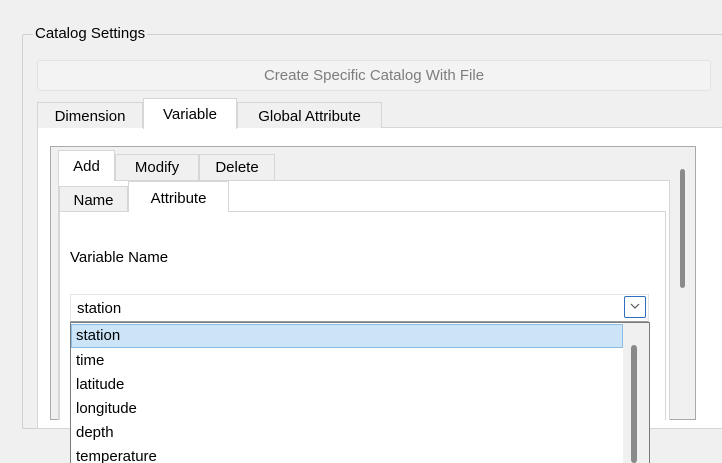 The image size is (722, 463). What do you see at coordinates (237, 167) in the screenshot?
I see `tab-delete: Delete` at bounding box center [237, 167].